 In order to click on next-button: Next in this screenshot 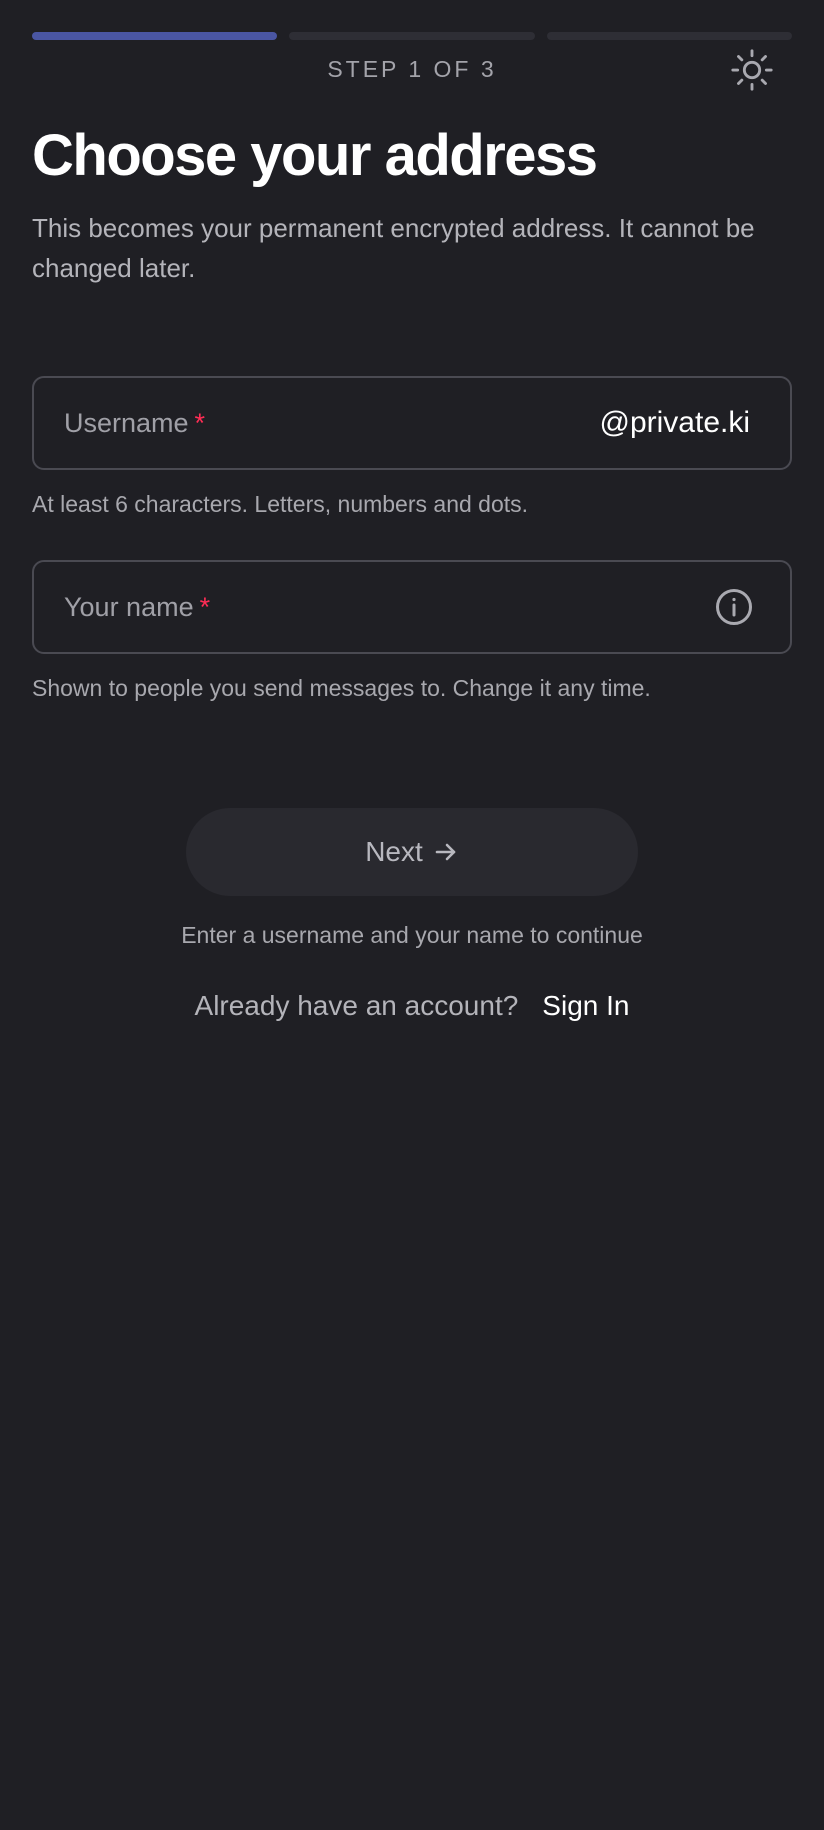, I will do `click(412, 852)`.